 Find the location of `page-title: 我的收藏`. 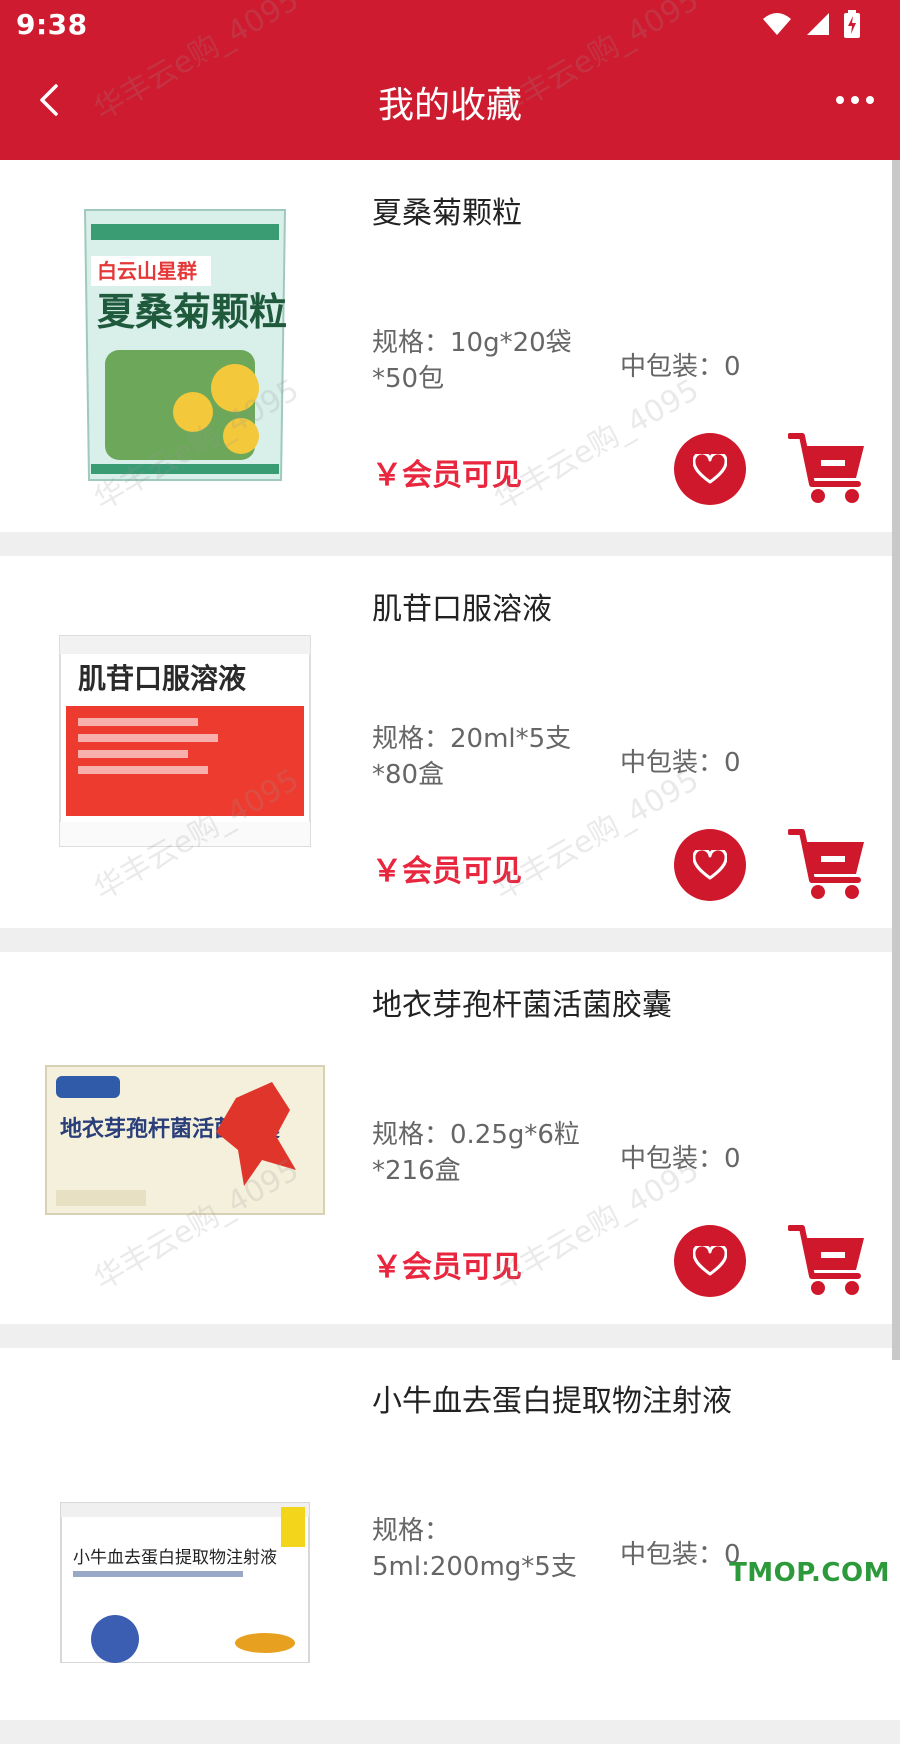

page-title: 我的收藏 is located at coordinates (449, 105).